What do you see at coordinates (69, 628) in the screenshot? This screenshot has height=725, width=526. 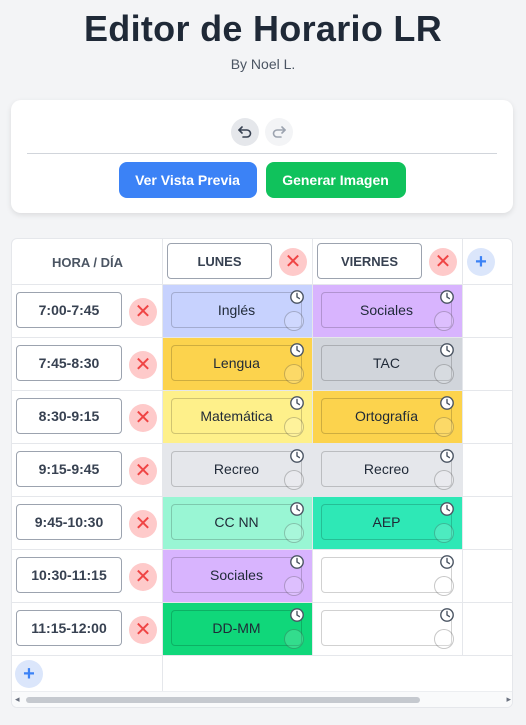 I see `time-range-input: 11:15-12:00` at bounding box center [69, 628].